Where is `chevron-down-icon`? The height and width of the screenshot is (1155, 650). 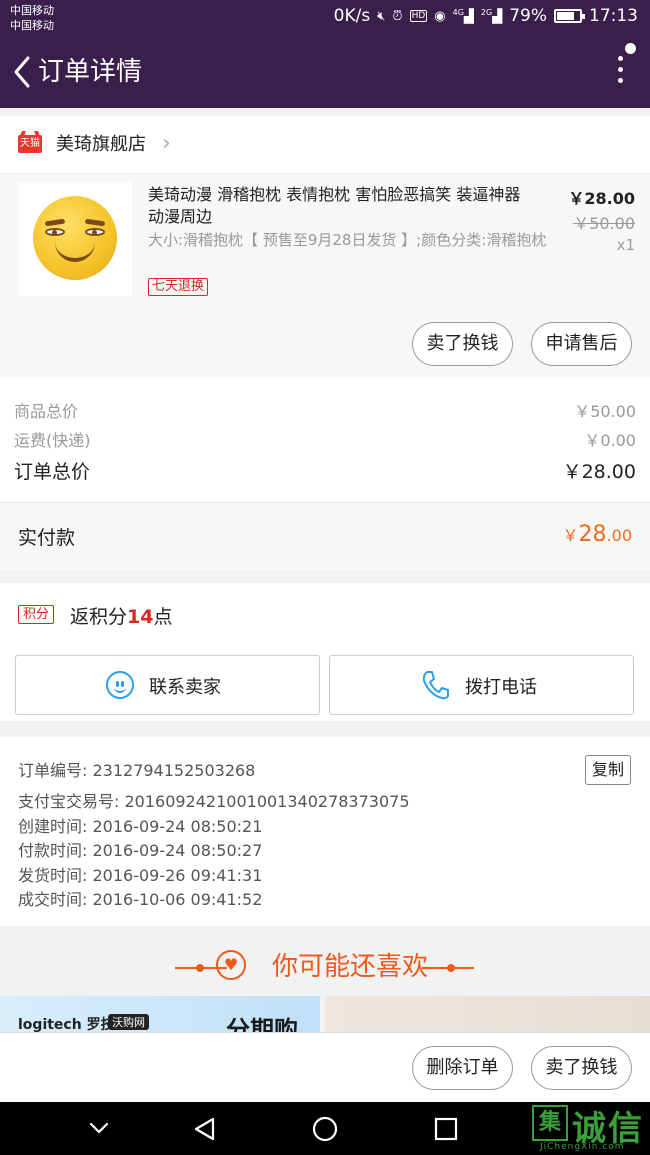
chevron-down-icon is located at coordinates (99, 1128).